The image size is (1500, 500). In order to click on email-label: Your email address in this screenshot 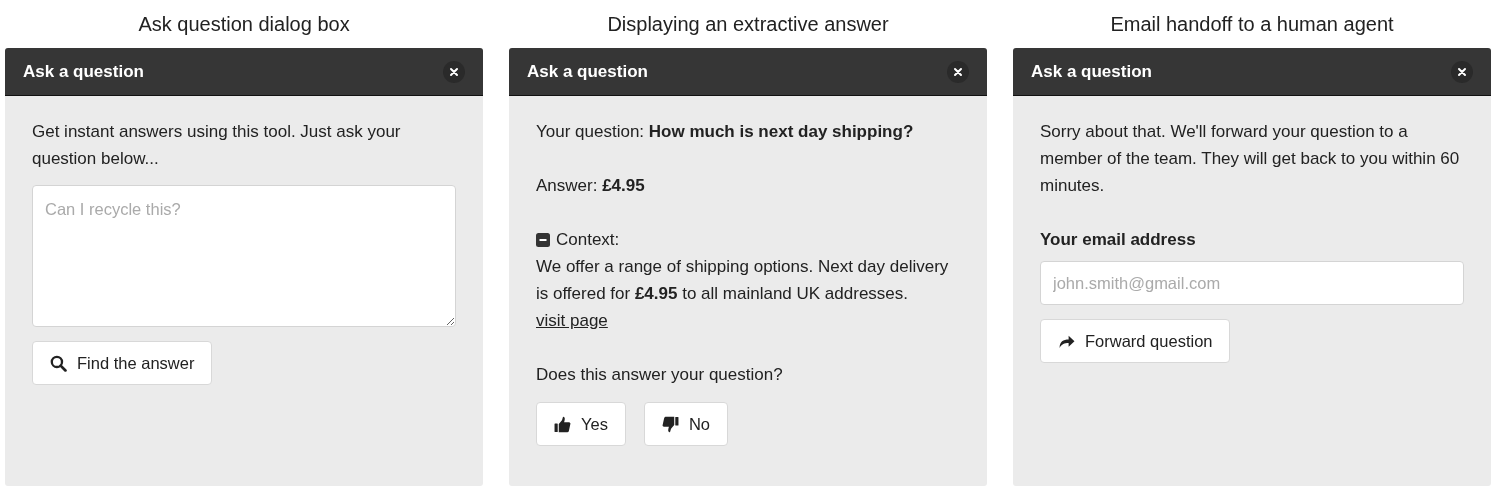, I will do `click(1118, 240)`.